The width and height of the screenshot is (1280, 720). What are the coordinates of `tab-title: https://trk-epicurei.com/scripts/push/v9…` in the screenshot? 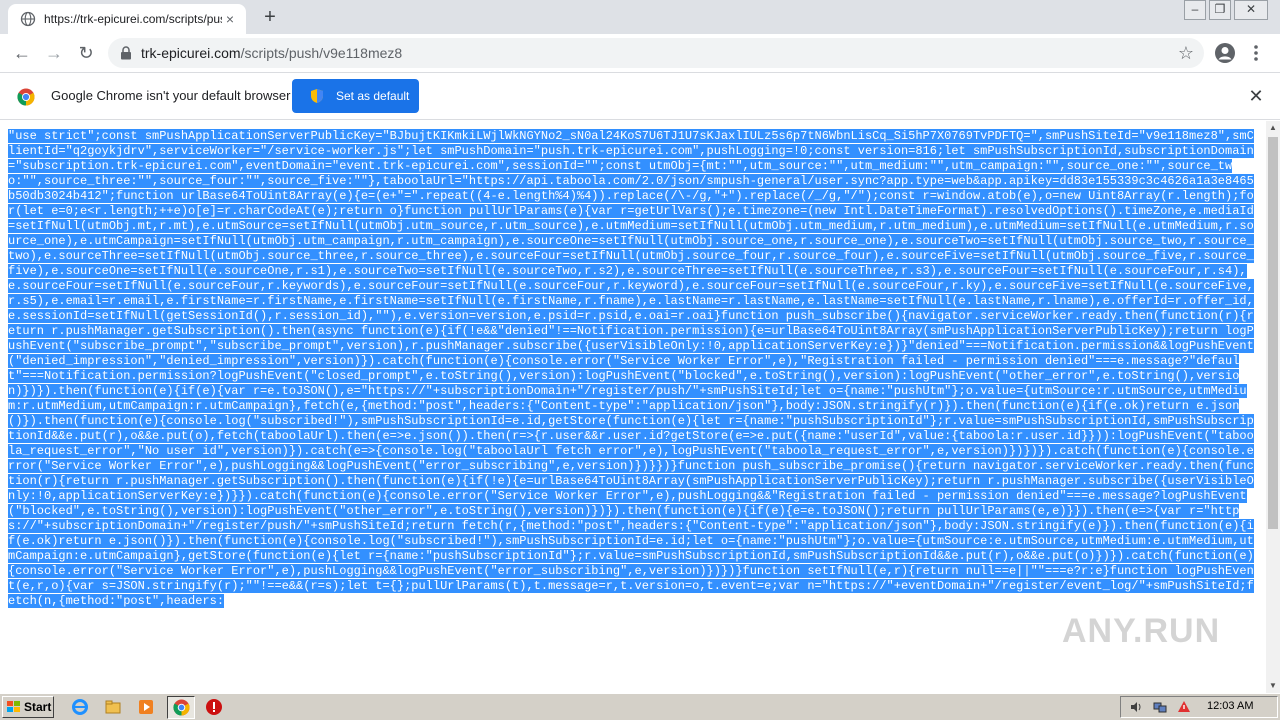 It's located at (133, 19).